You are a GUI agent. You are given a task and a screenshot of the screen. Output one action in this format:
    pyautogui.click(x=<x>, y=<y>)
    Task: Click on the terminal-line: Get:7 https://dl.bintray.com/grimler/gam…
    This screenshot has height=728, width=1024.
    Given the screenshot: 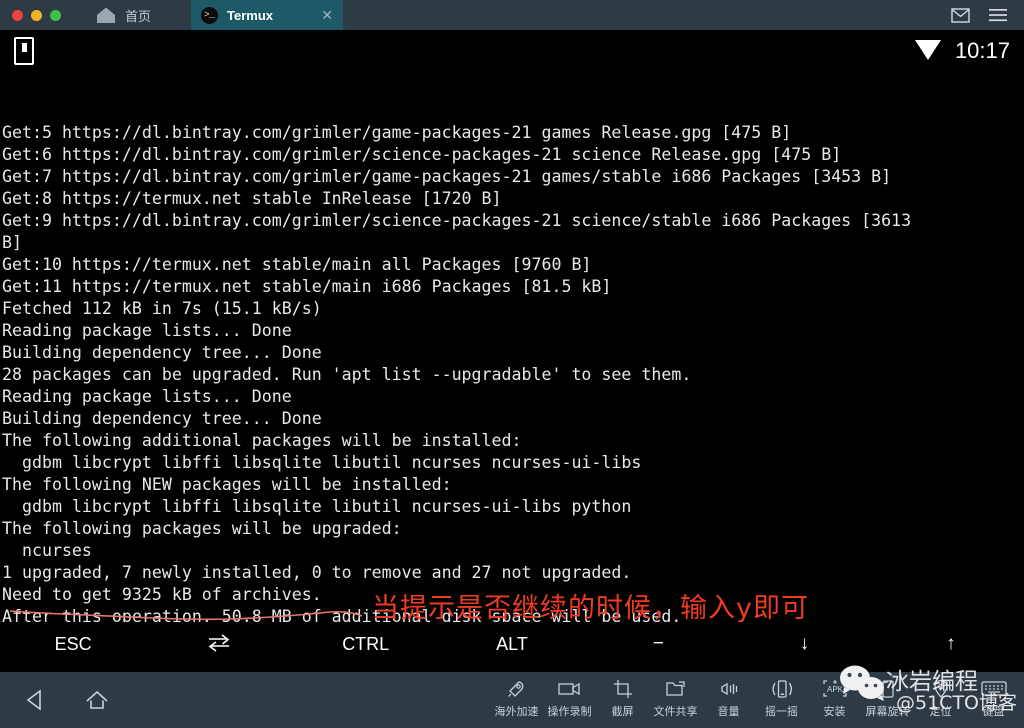 What is the action you would take?
    pyautogui.click(x=447, y=176)
    